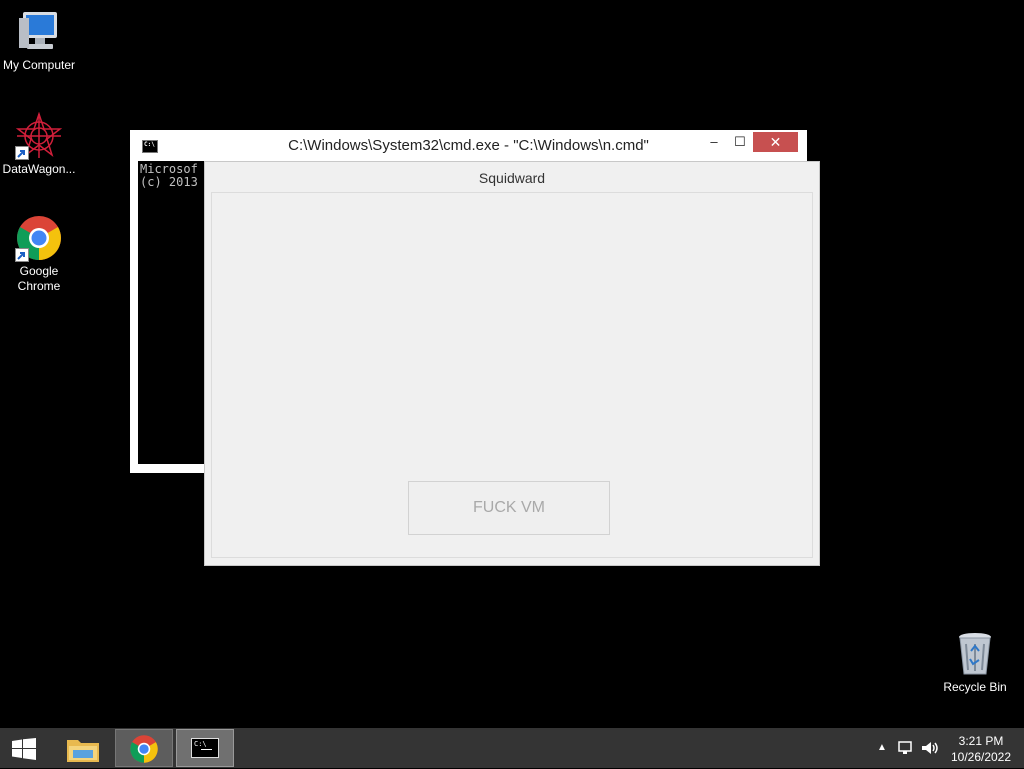  What do you see at coordinates (775, 142) in the screenshot?
I see `close-button: ✕` at bounding box center [775, 142].